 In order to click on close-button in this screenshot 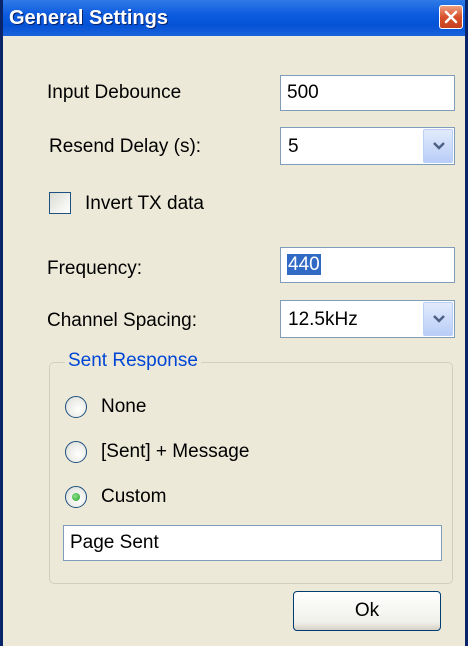, I will do `click(451, 17)`.